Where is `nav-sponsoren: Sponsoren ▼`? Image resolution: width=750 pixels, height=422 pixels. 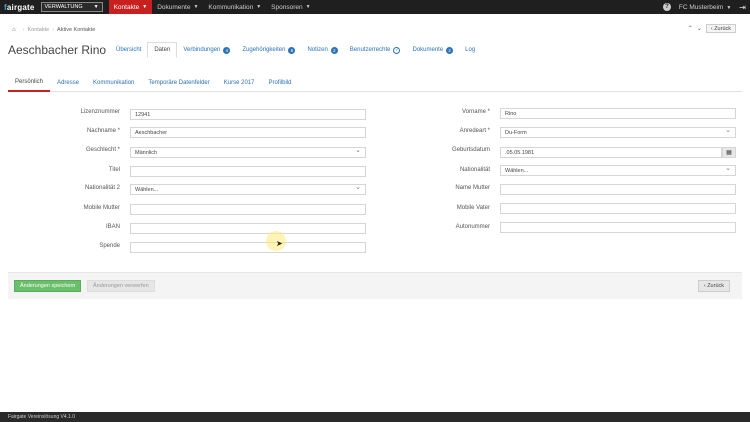 nav-sponsoren: Sponsoren ▼ is located at coordinates (290, 7).